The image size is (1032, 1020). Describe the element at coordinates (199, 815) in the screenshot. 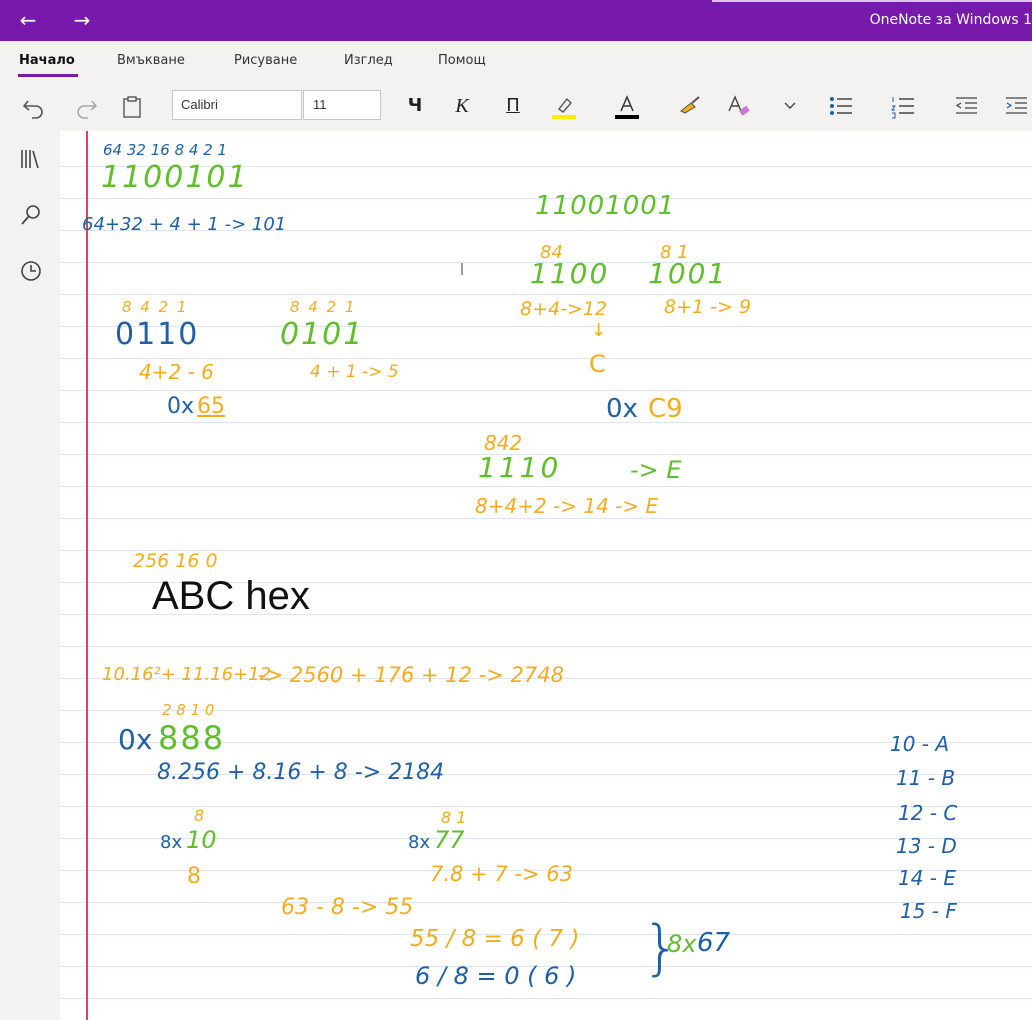

I see `ink-w-8: 8` at that location.